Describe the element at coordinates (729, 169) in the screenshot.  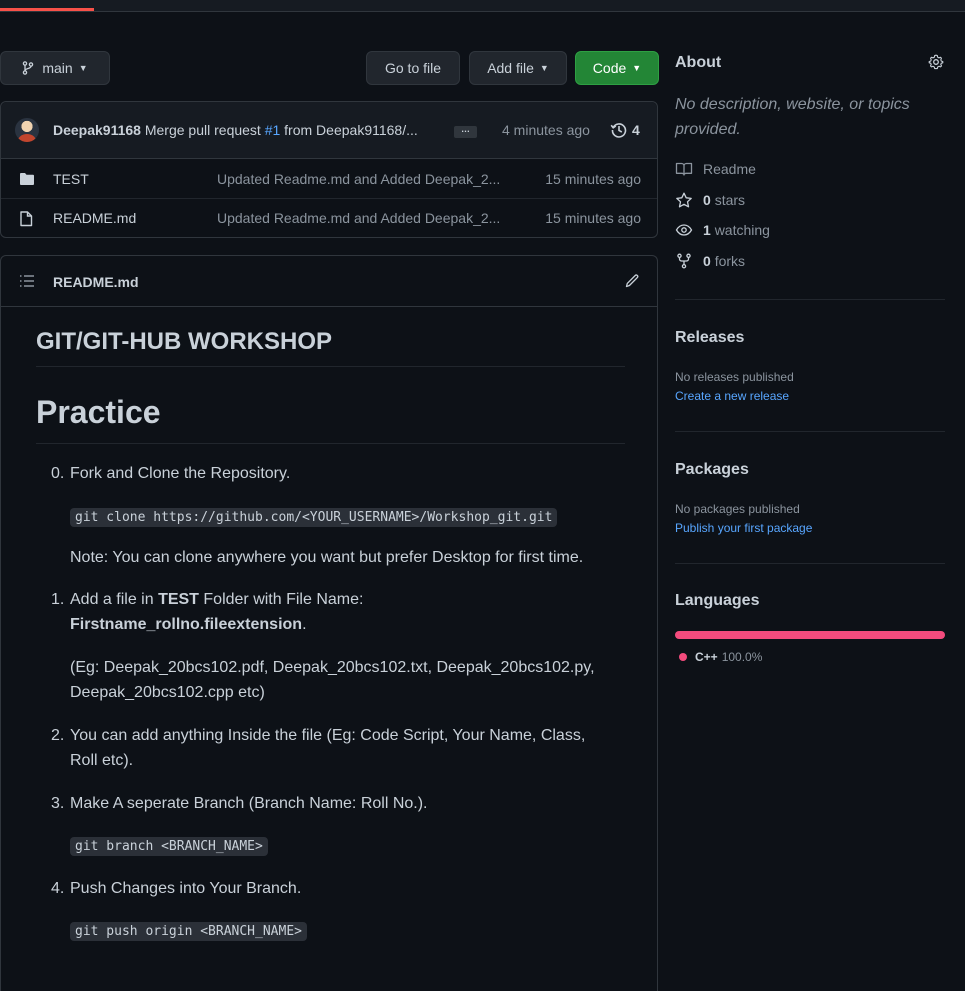
I see `readme-label: Readme` at that location.